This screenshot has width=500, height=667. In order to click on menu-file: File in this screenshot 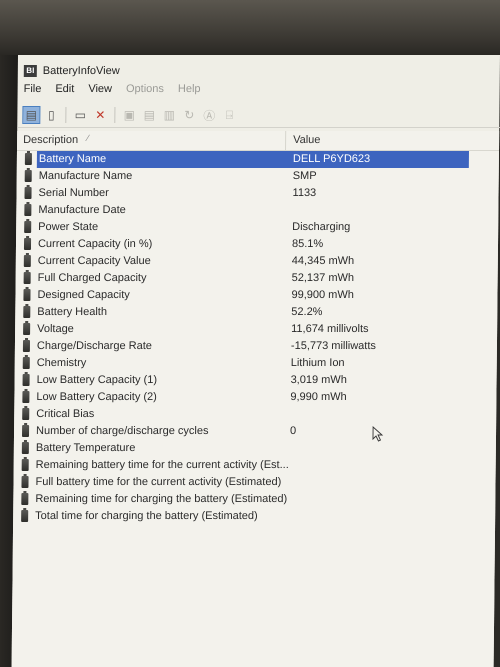, I will do `click(33, 92)`.